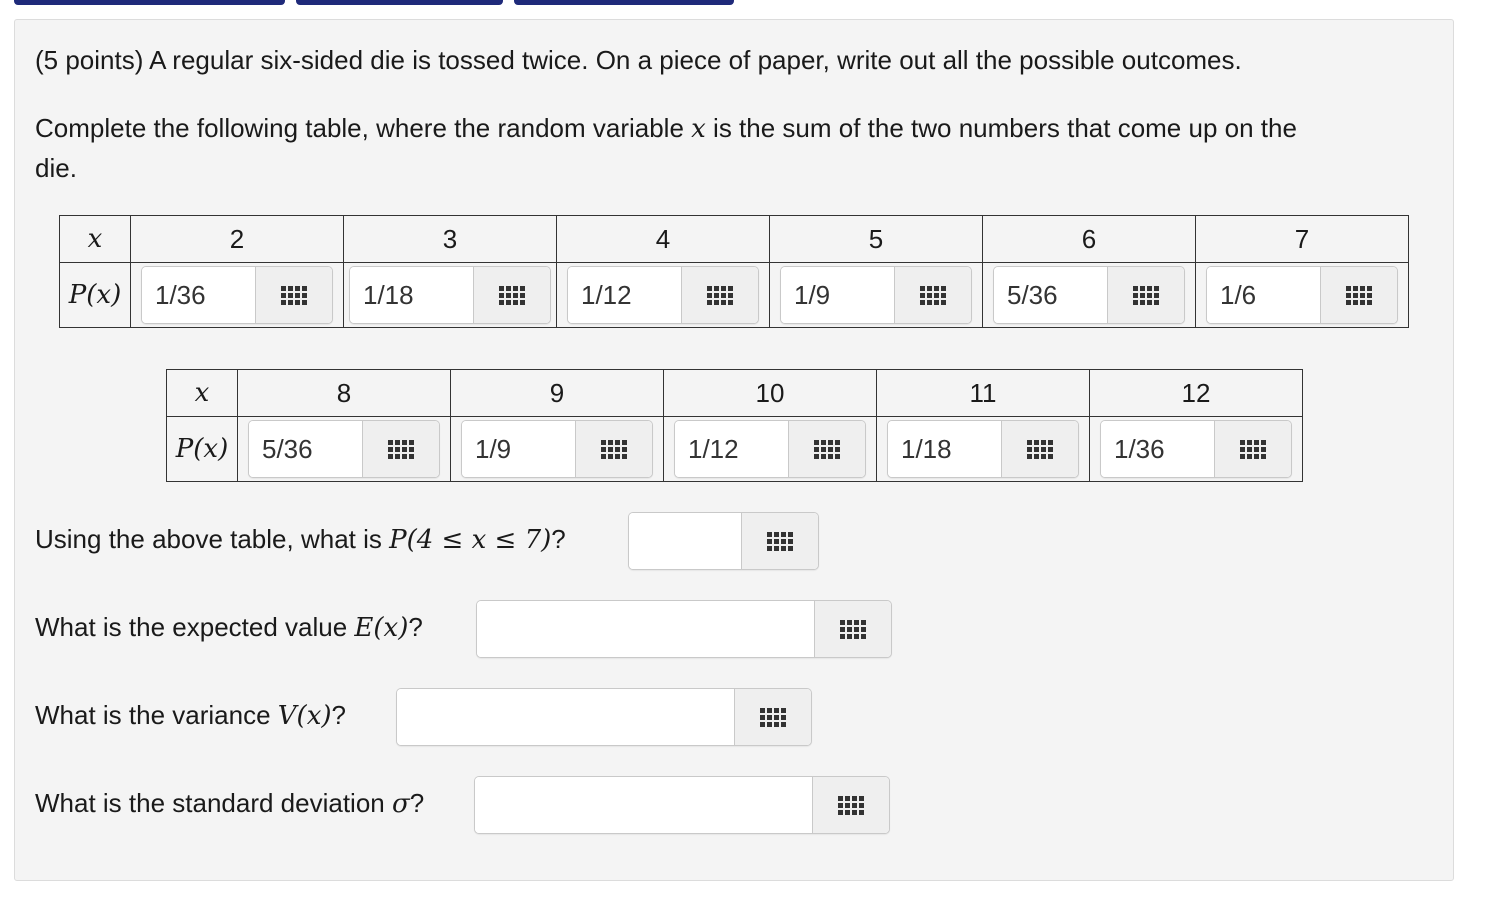 Image resolution: width=1506 pixels, height=904 pixels. I want to click on x-value-cell: 8, so click(344, 393).